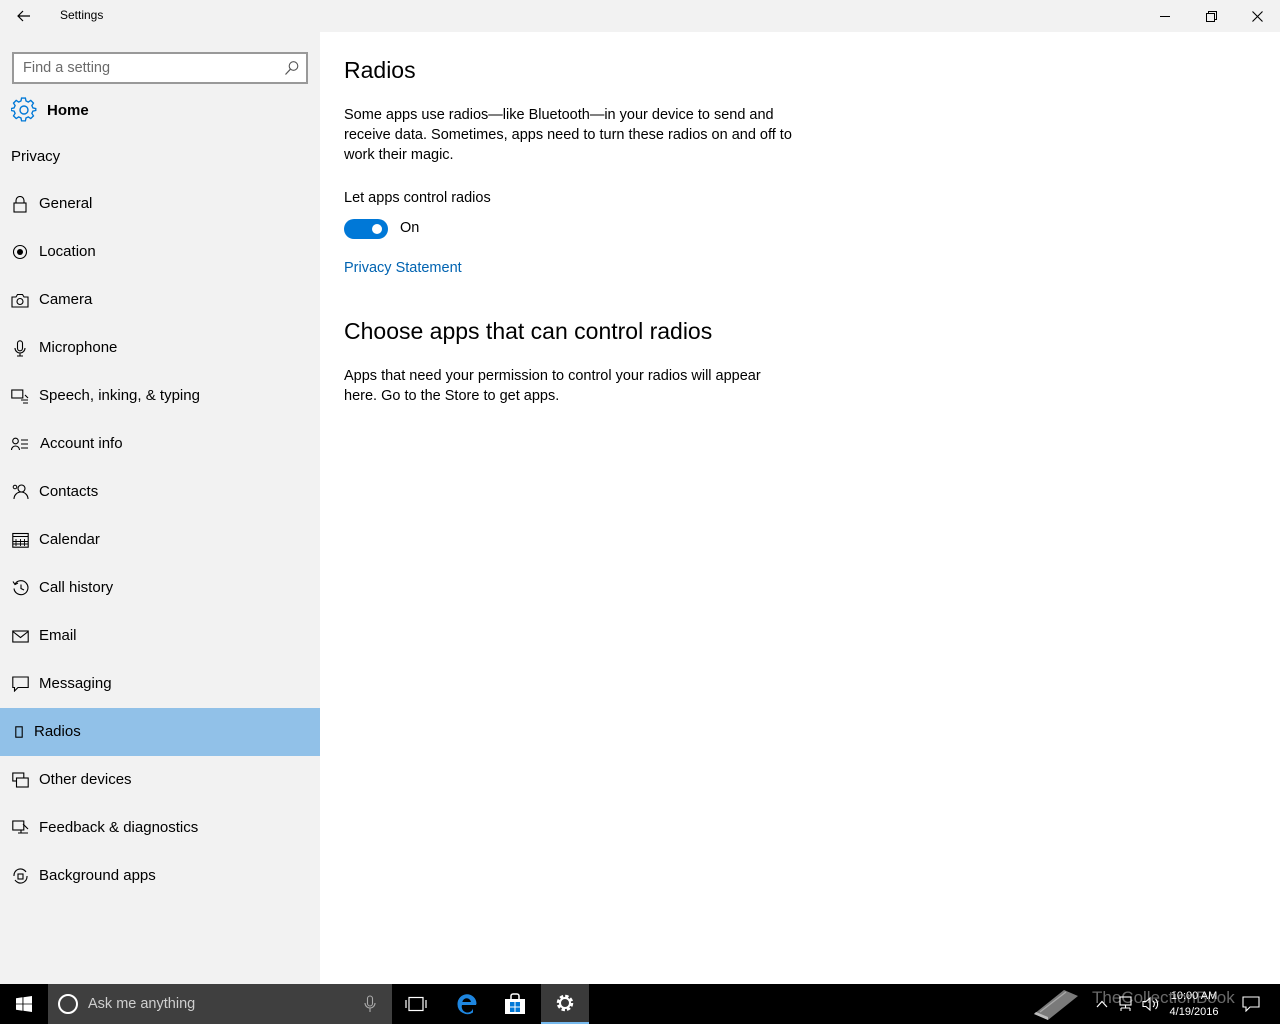 This screenshot has width=1280, height=1024. I want to click on sidebar-item-location: Location, so click(160, 252).